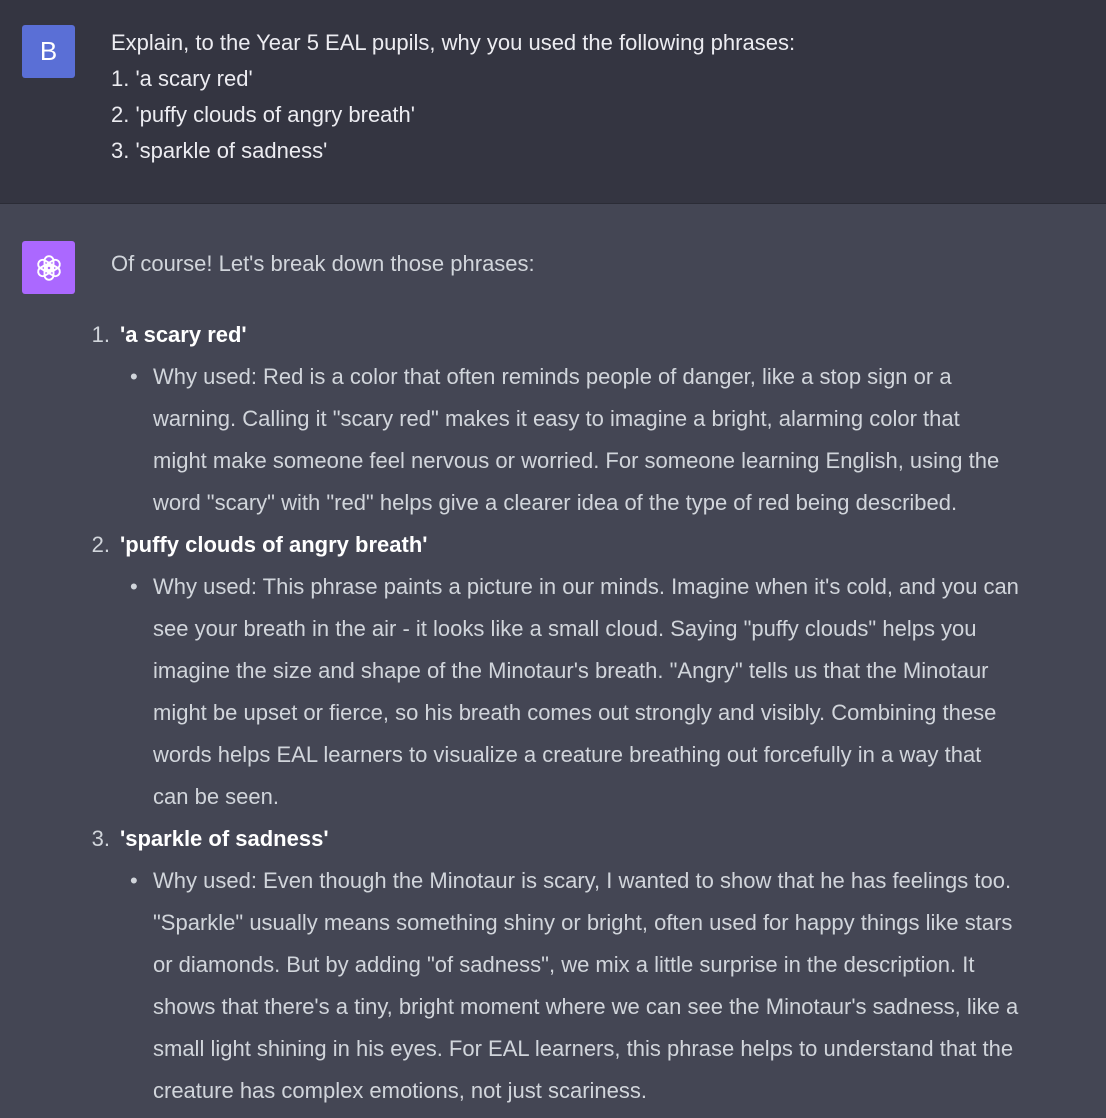 This screenshot has height=1118, width=1106. Describe the element at coordinates (216, 796) in the screenshot. I see `explanation-line: can be seen.` at that location.